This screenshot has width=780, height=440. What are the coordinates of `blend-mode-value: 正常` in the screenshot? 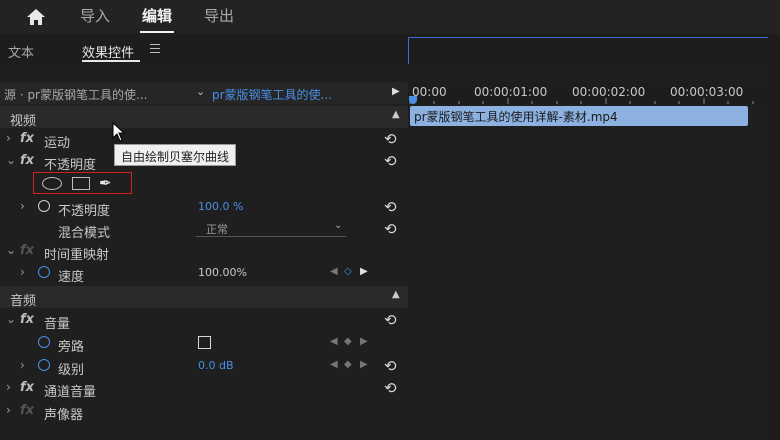 It's located at (217, 229).